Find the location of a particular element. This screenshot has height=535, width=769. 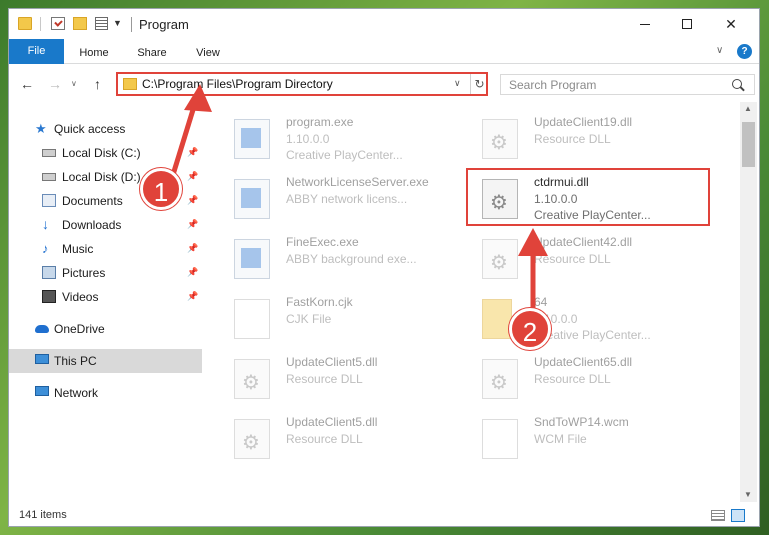

search-box: Search Program is located at coordinates (627, 84).